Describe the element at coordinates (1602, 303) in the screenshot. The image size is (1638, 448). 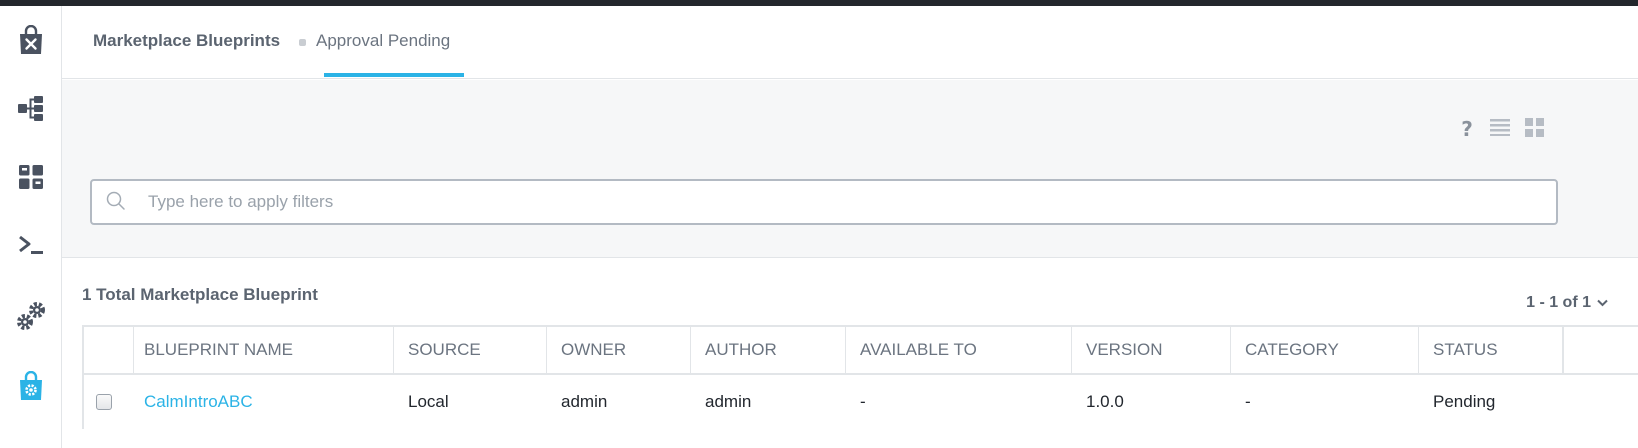
I see `chevron-down-icon` at that location.